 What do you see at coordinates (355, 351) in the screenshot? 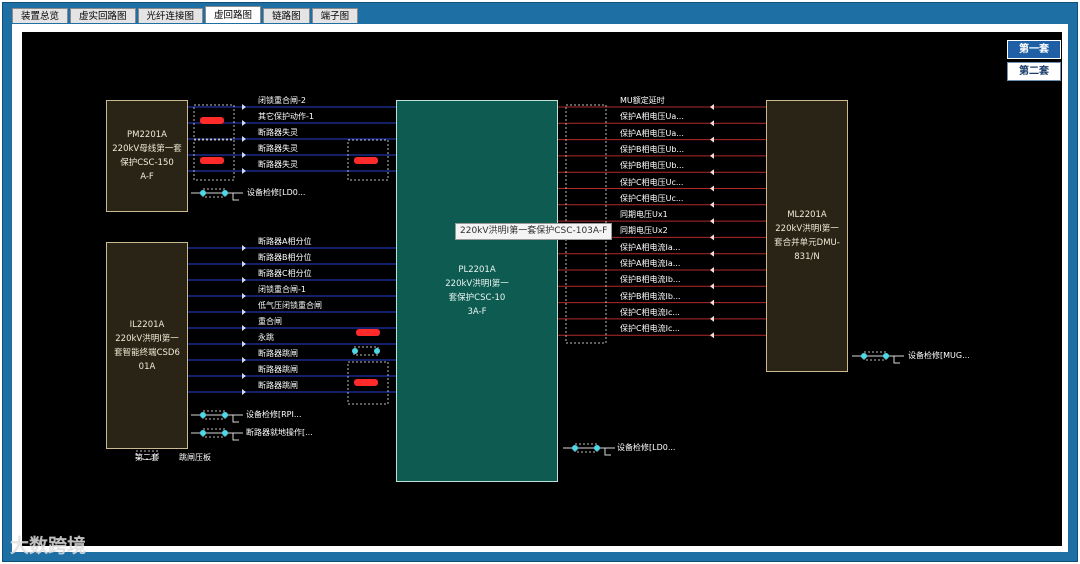
I see `switch-strap-node-a` at bounding box center [355, 351].